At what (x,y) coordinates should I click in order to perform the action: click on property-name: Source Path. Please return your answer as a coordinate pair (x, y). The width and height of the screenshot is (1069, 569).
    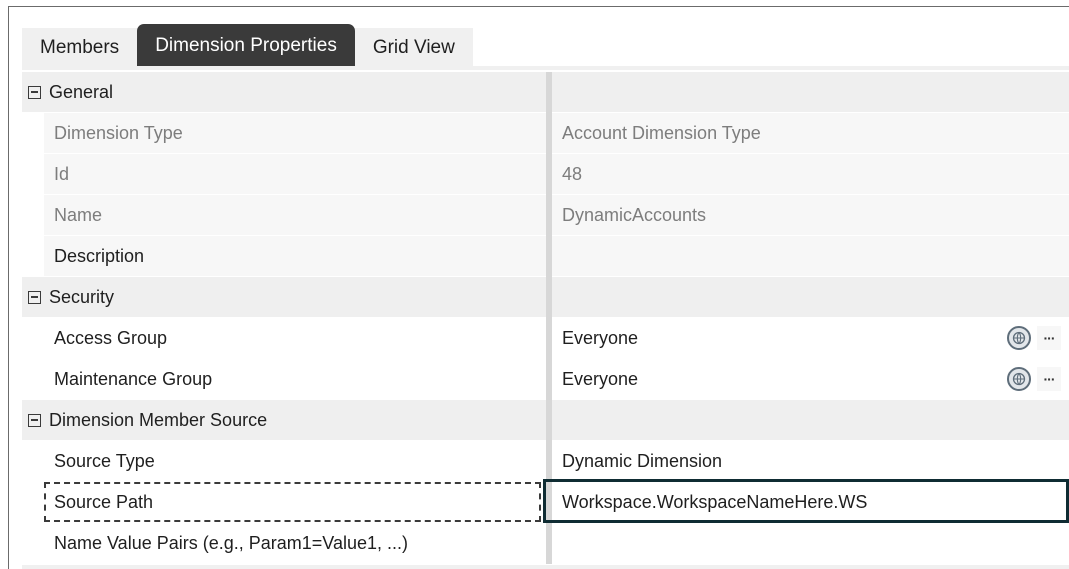
    Looking at the image, I should click on (295, 502).